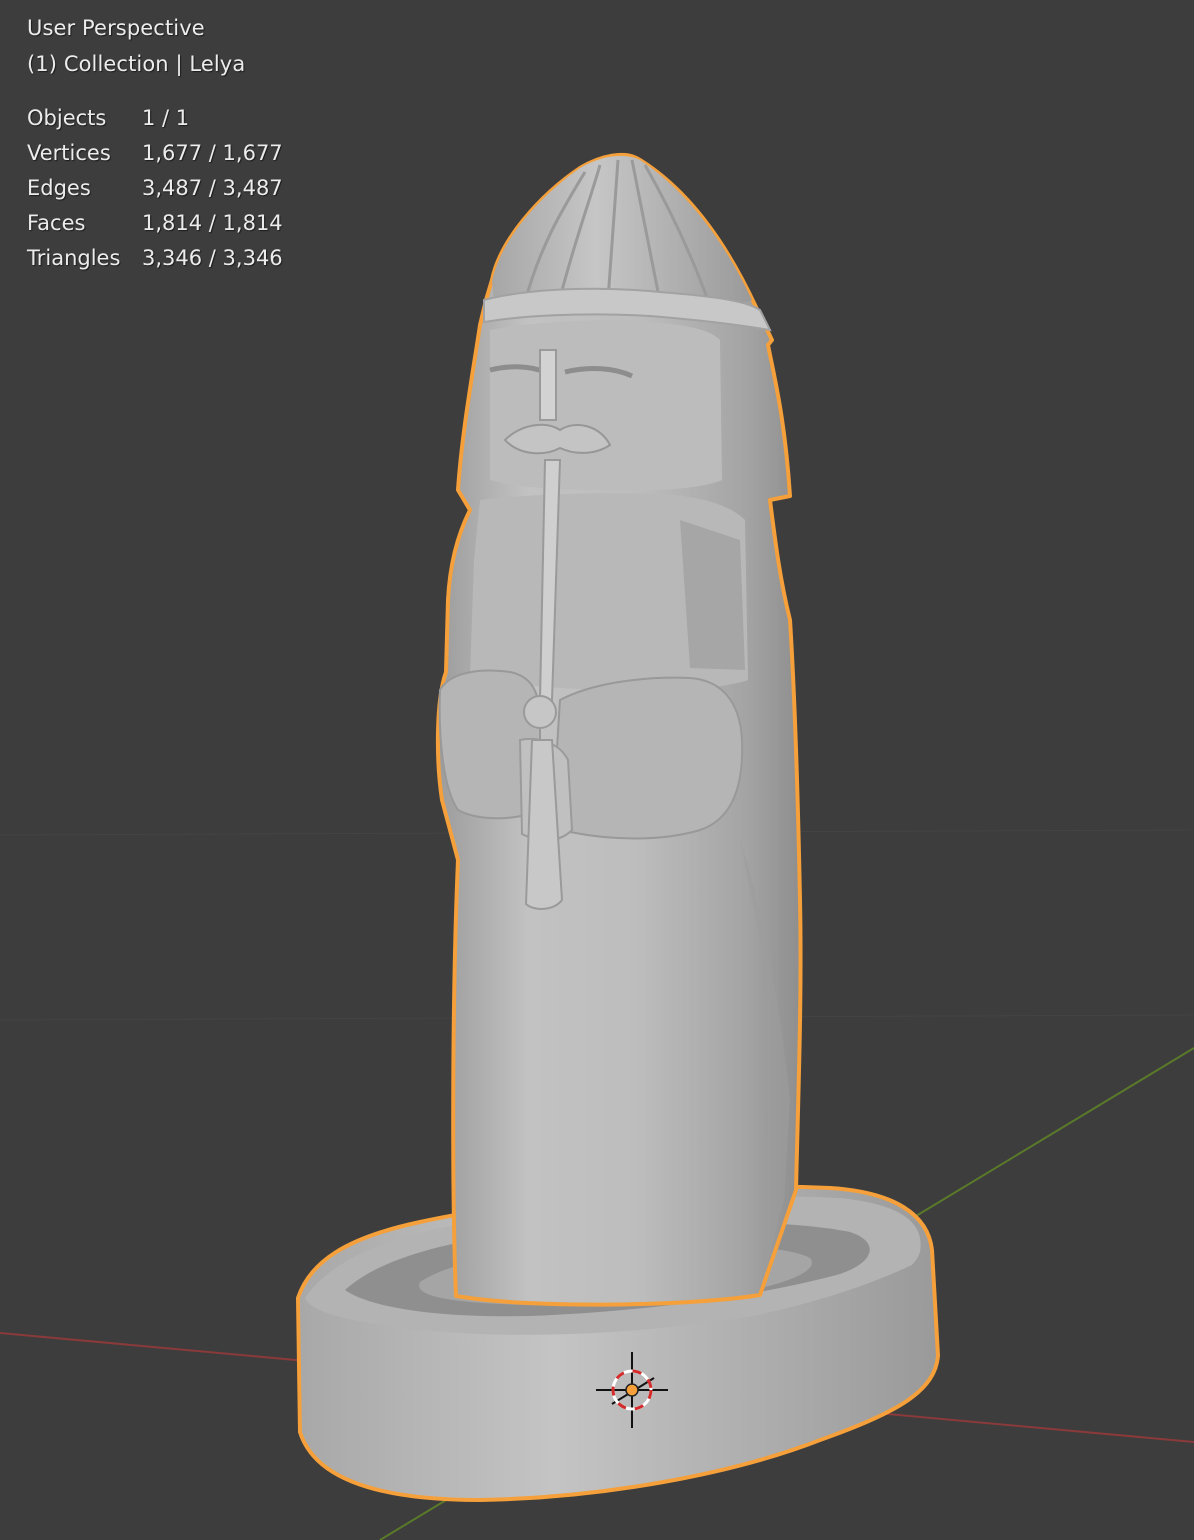  What do you see at coordinates (69, 153) in the screenshot?
I see `stat-label: Vertices` at bounding box center [69, 153].